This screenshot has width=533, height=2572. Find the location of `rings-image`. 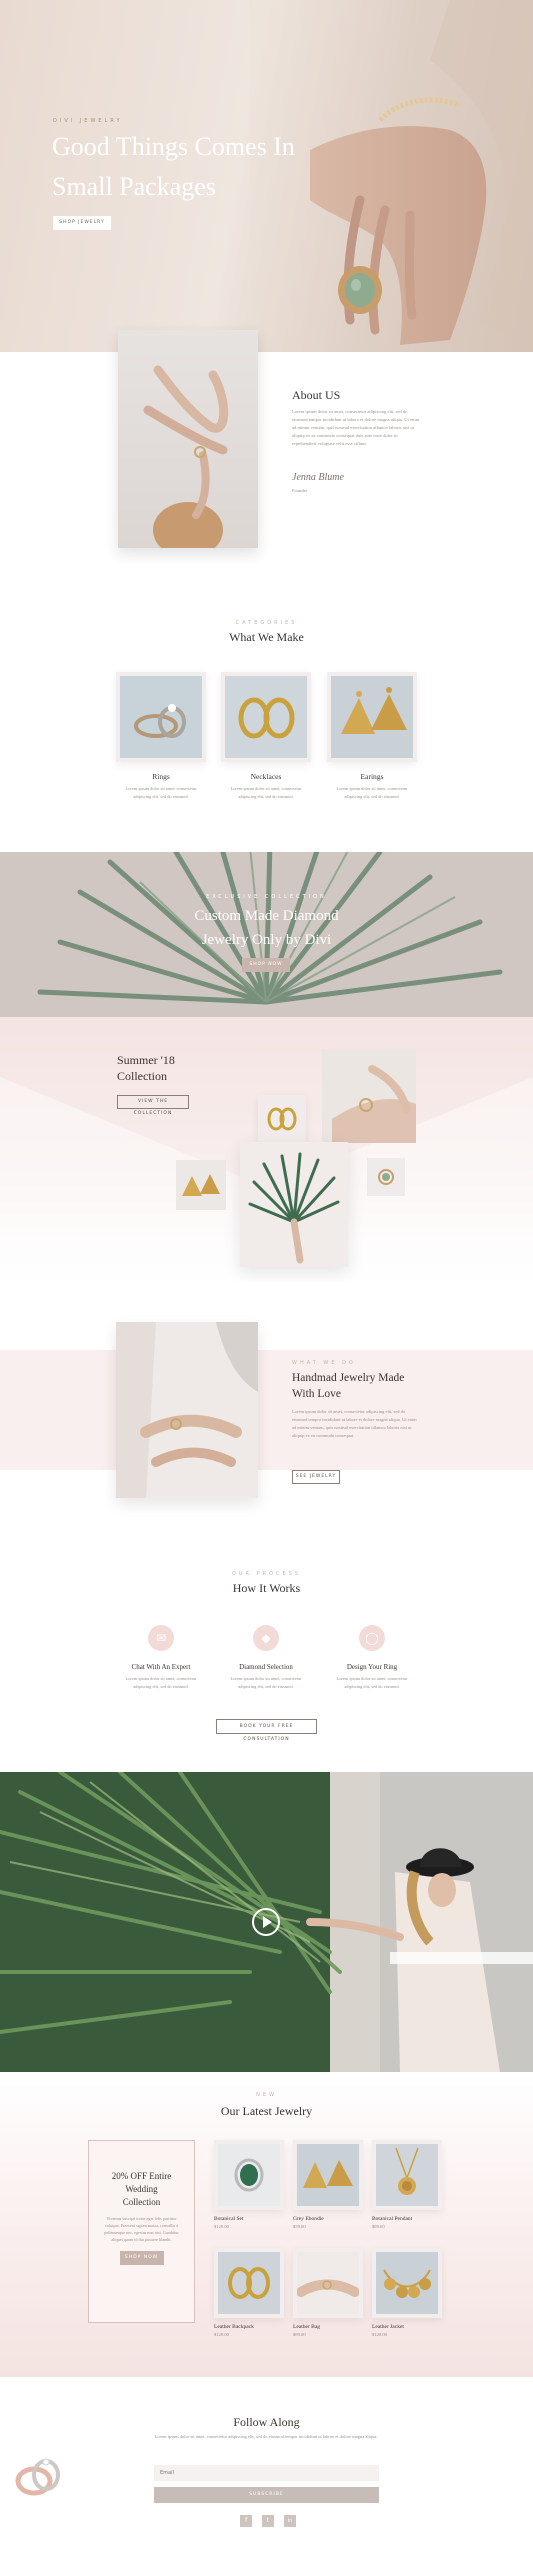

rings-image is located at coordinates (161, 717).